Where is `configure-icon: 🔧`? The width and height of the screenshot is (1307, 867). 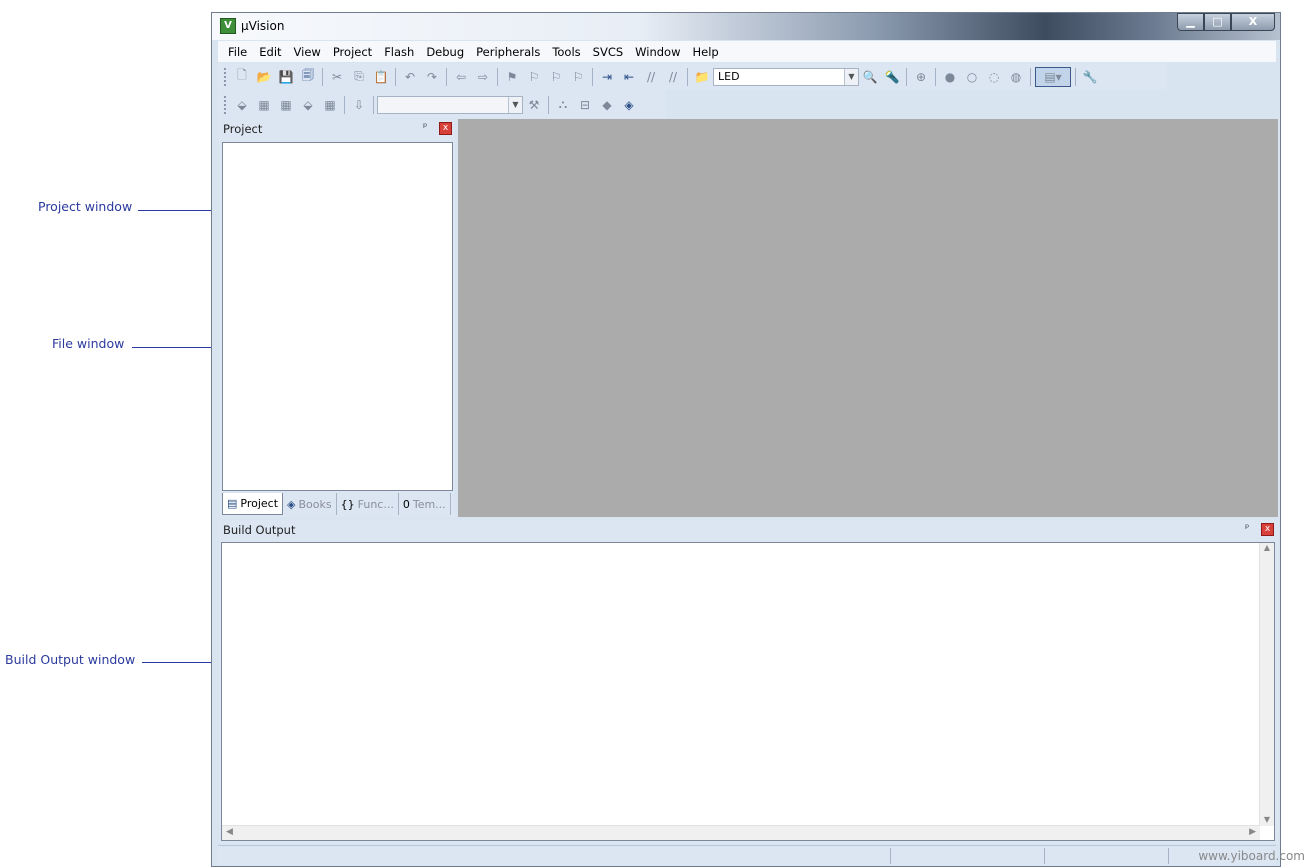
configure-icon: 🔧 is located at coordinates (1090, 77).